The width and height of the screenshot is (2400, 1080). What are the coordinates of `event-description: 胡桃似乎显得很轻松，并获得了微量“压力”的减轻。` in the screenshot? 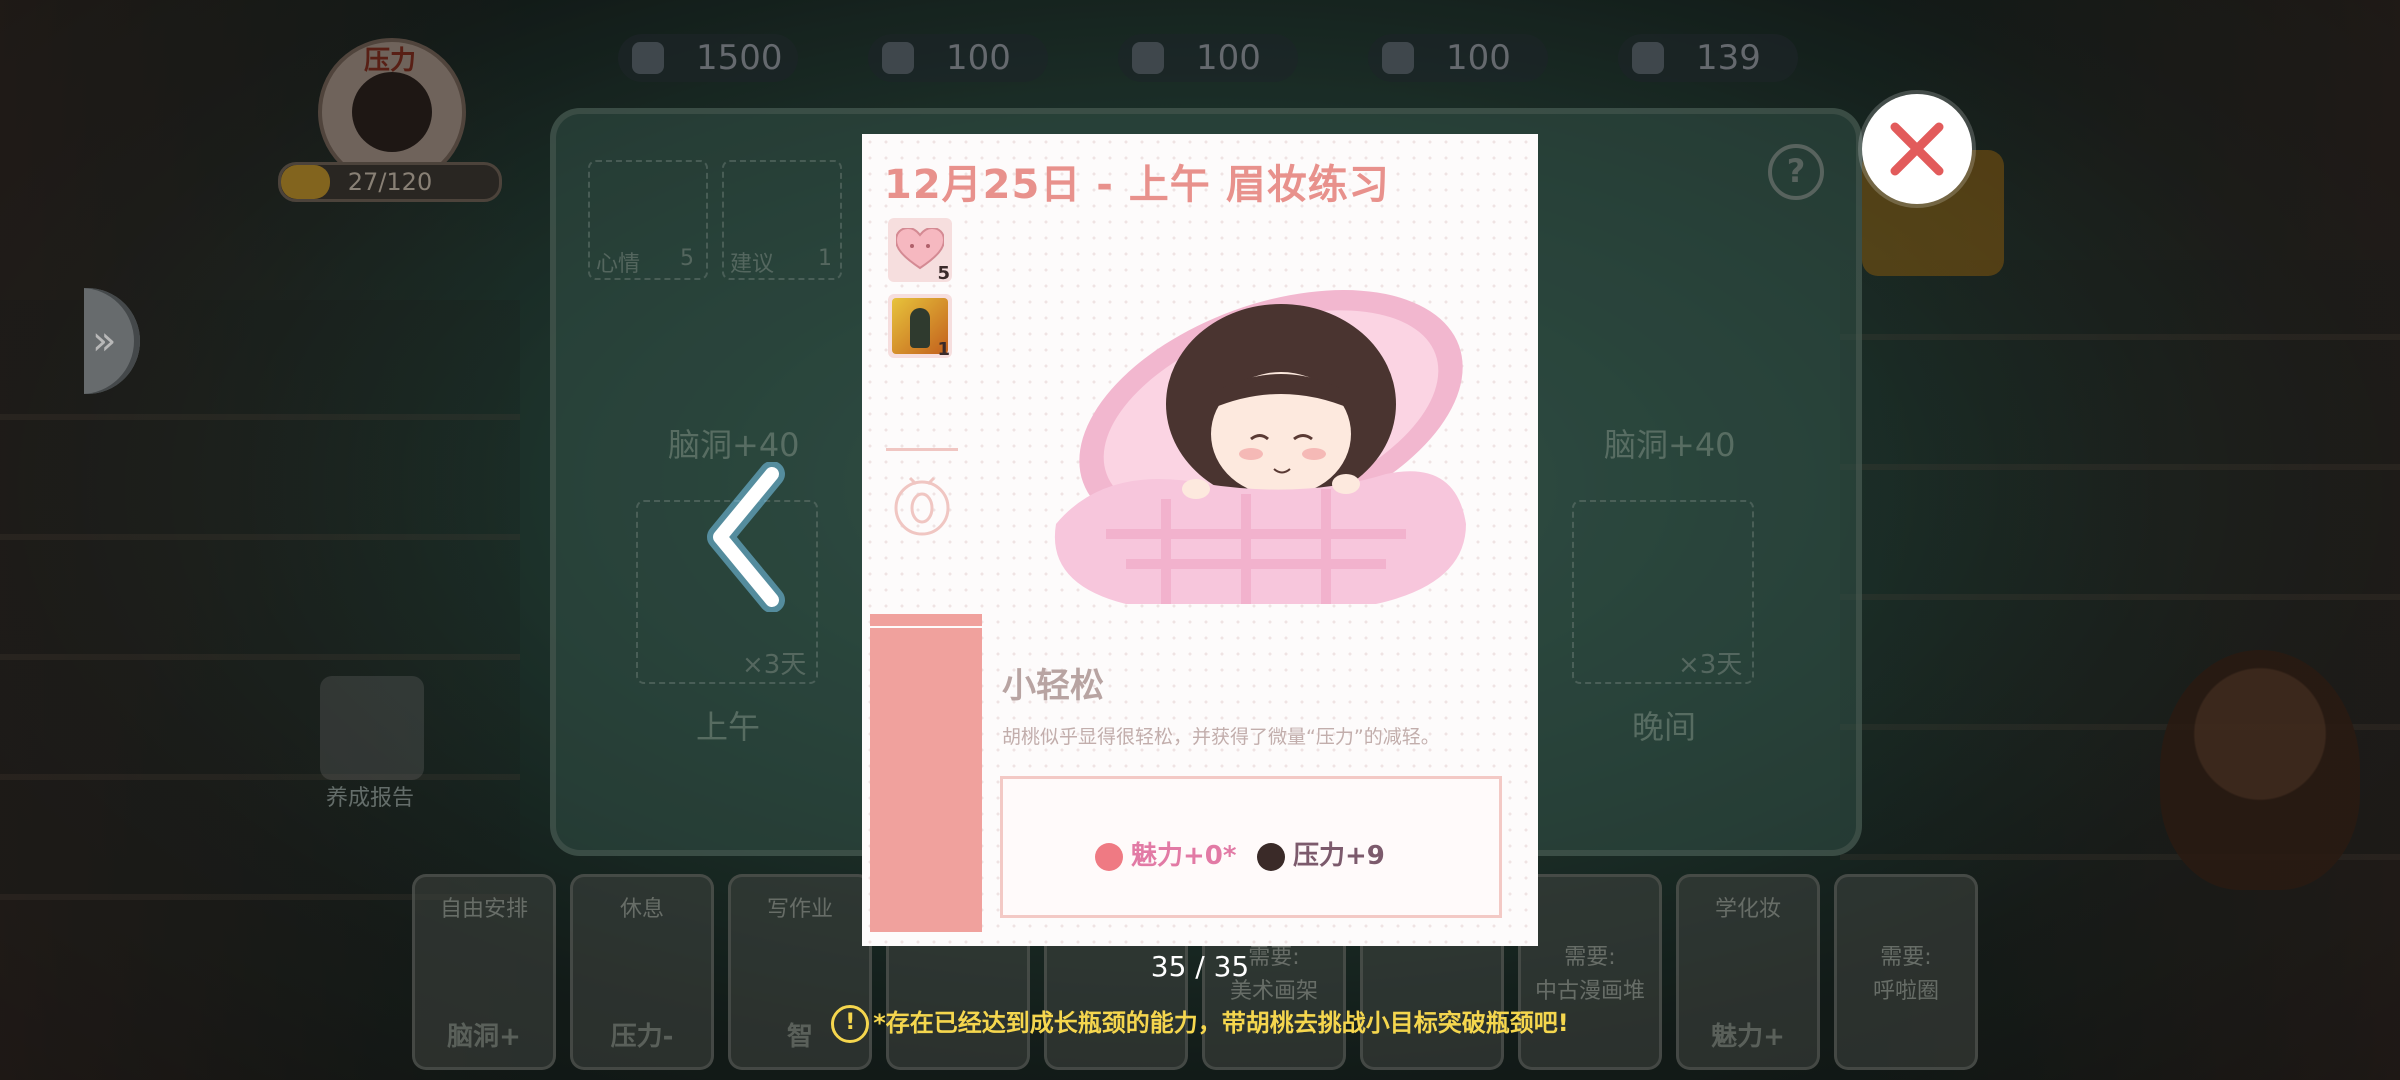 It's located at (1221, 737).